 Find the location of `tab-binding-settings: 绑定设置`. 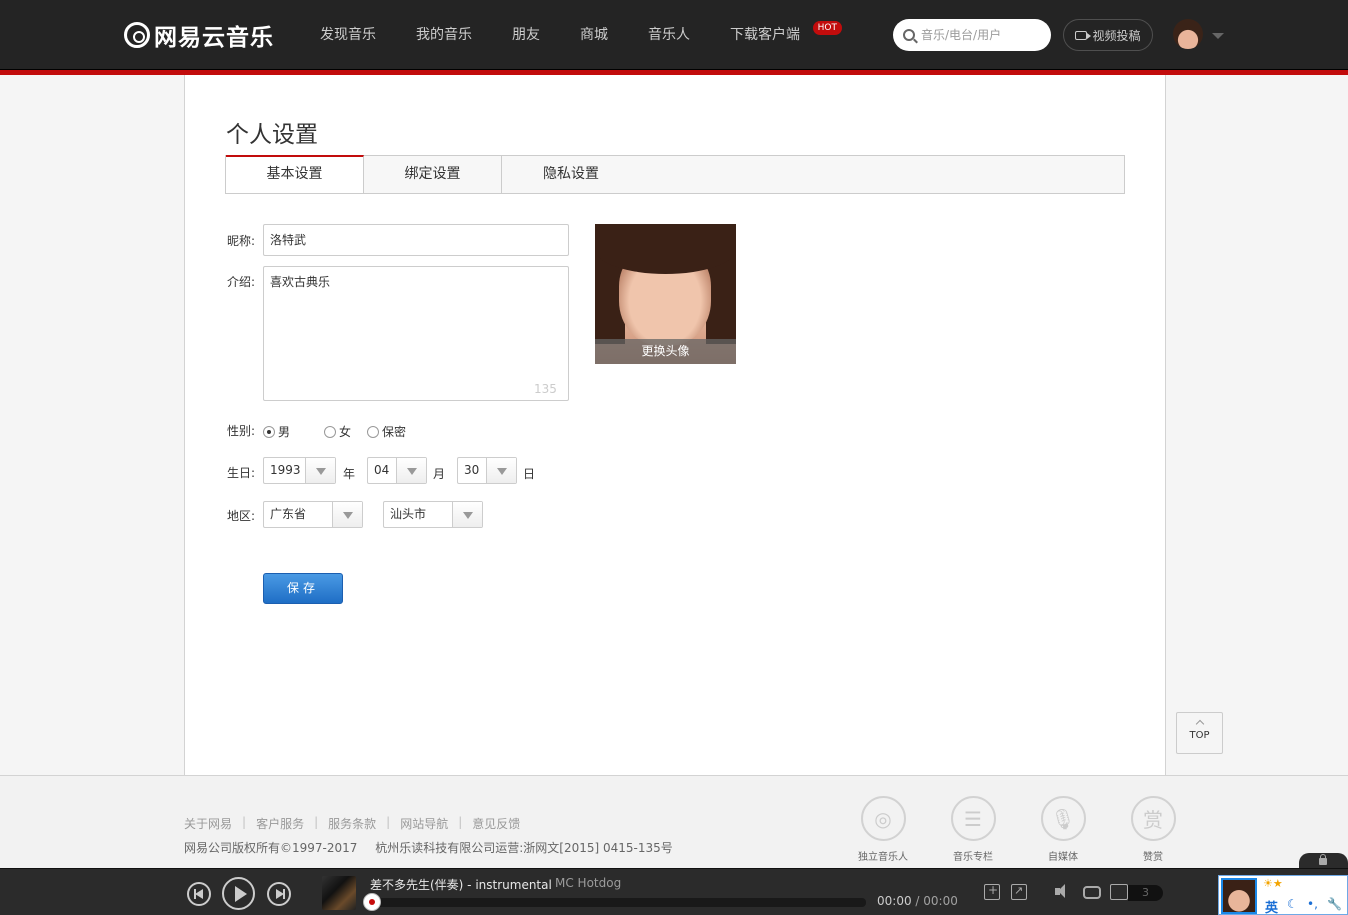

tab-binding-settings: 绑定设置 is located at coordinates (433, 174).